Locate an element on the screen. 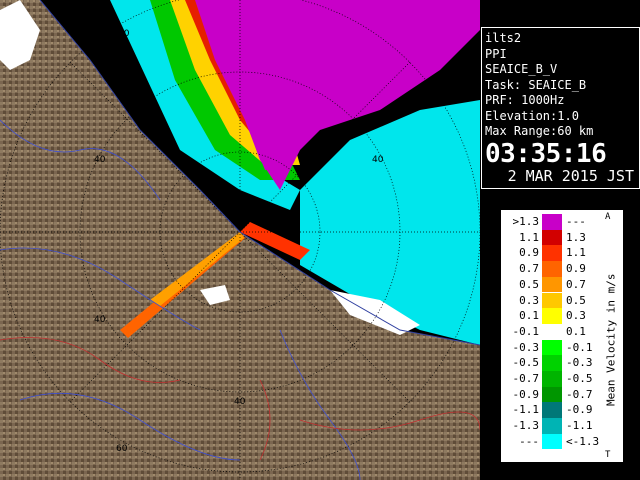  legend-row-max: -0.3 is located at coordinates (579, 363).